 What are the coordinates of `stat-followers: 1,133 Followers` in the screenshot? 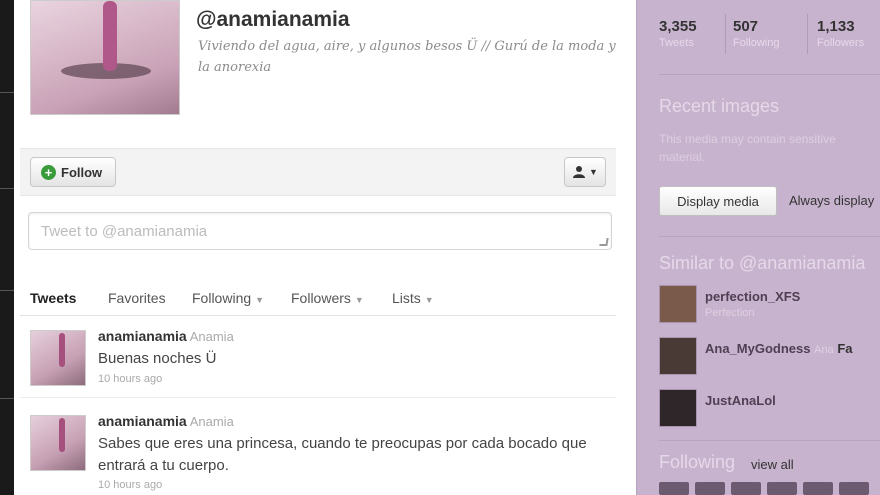 It's located at (840, 33).